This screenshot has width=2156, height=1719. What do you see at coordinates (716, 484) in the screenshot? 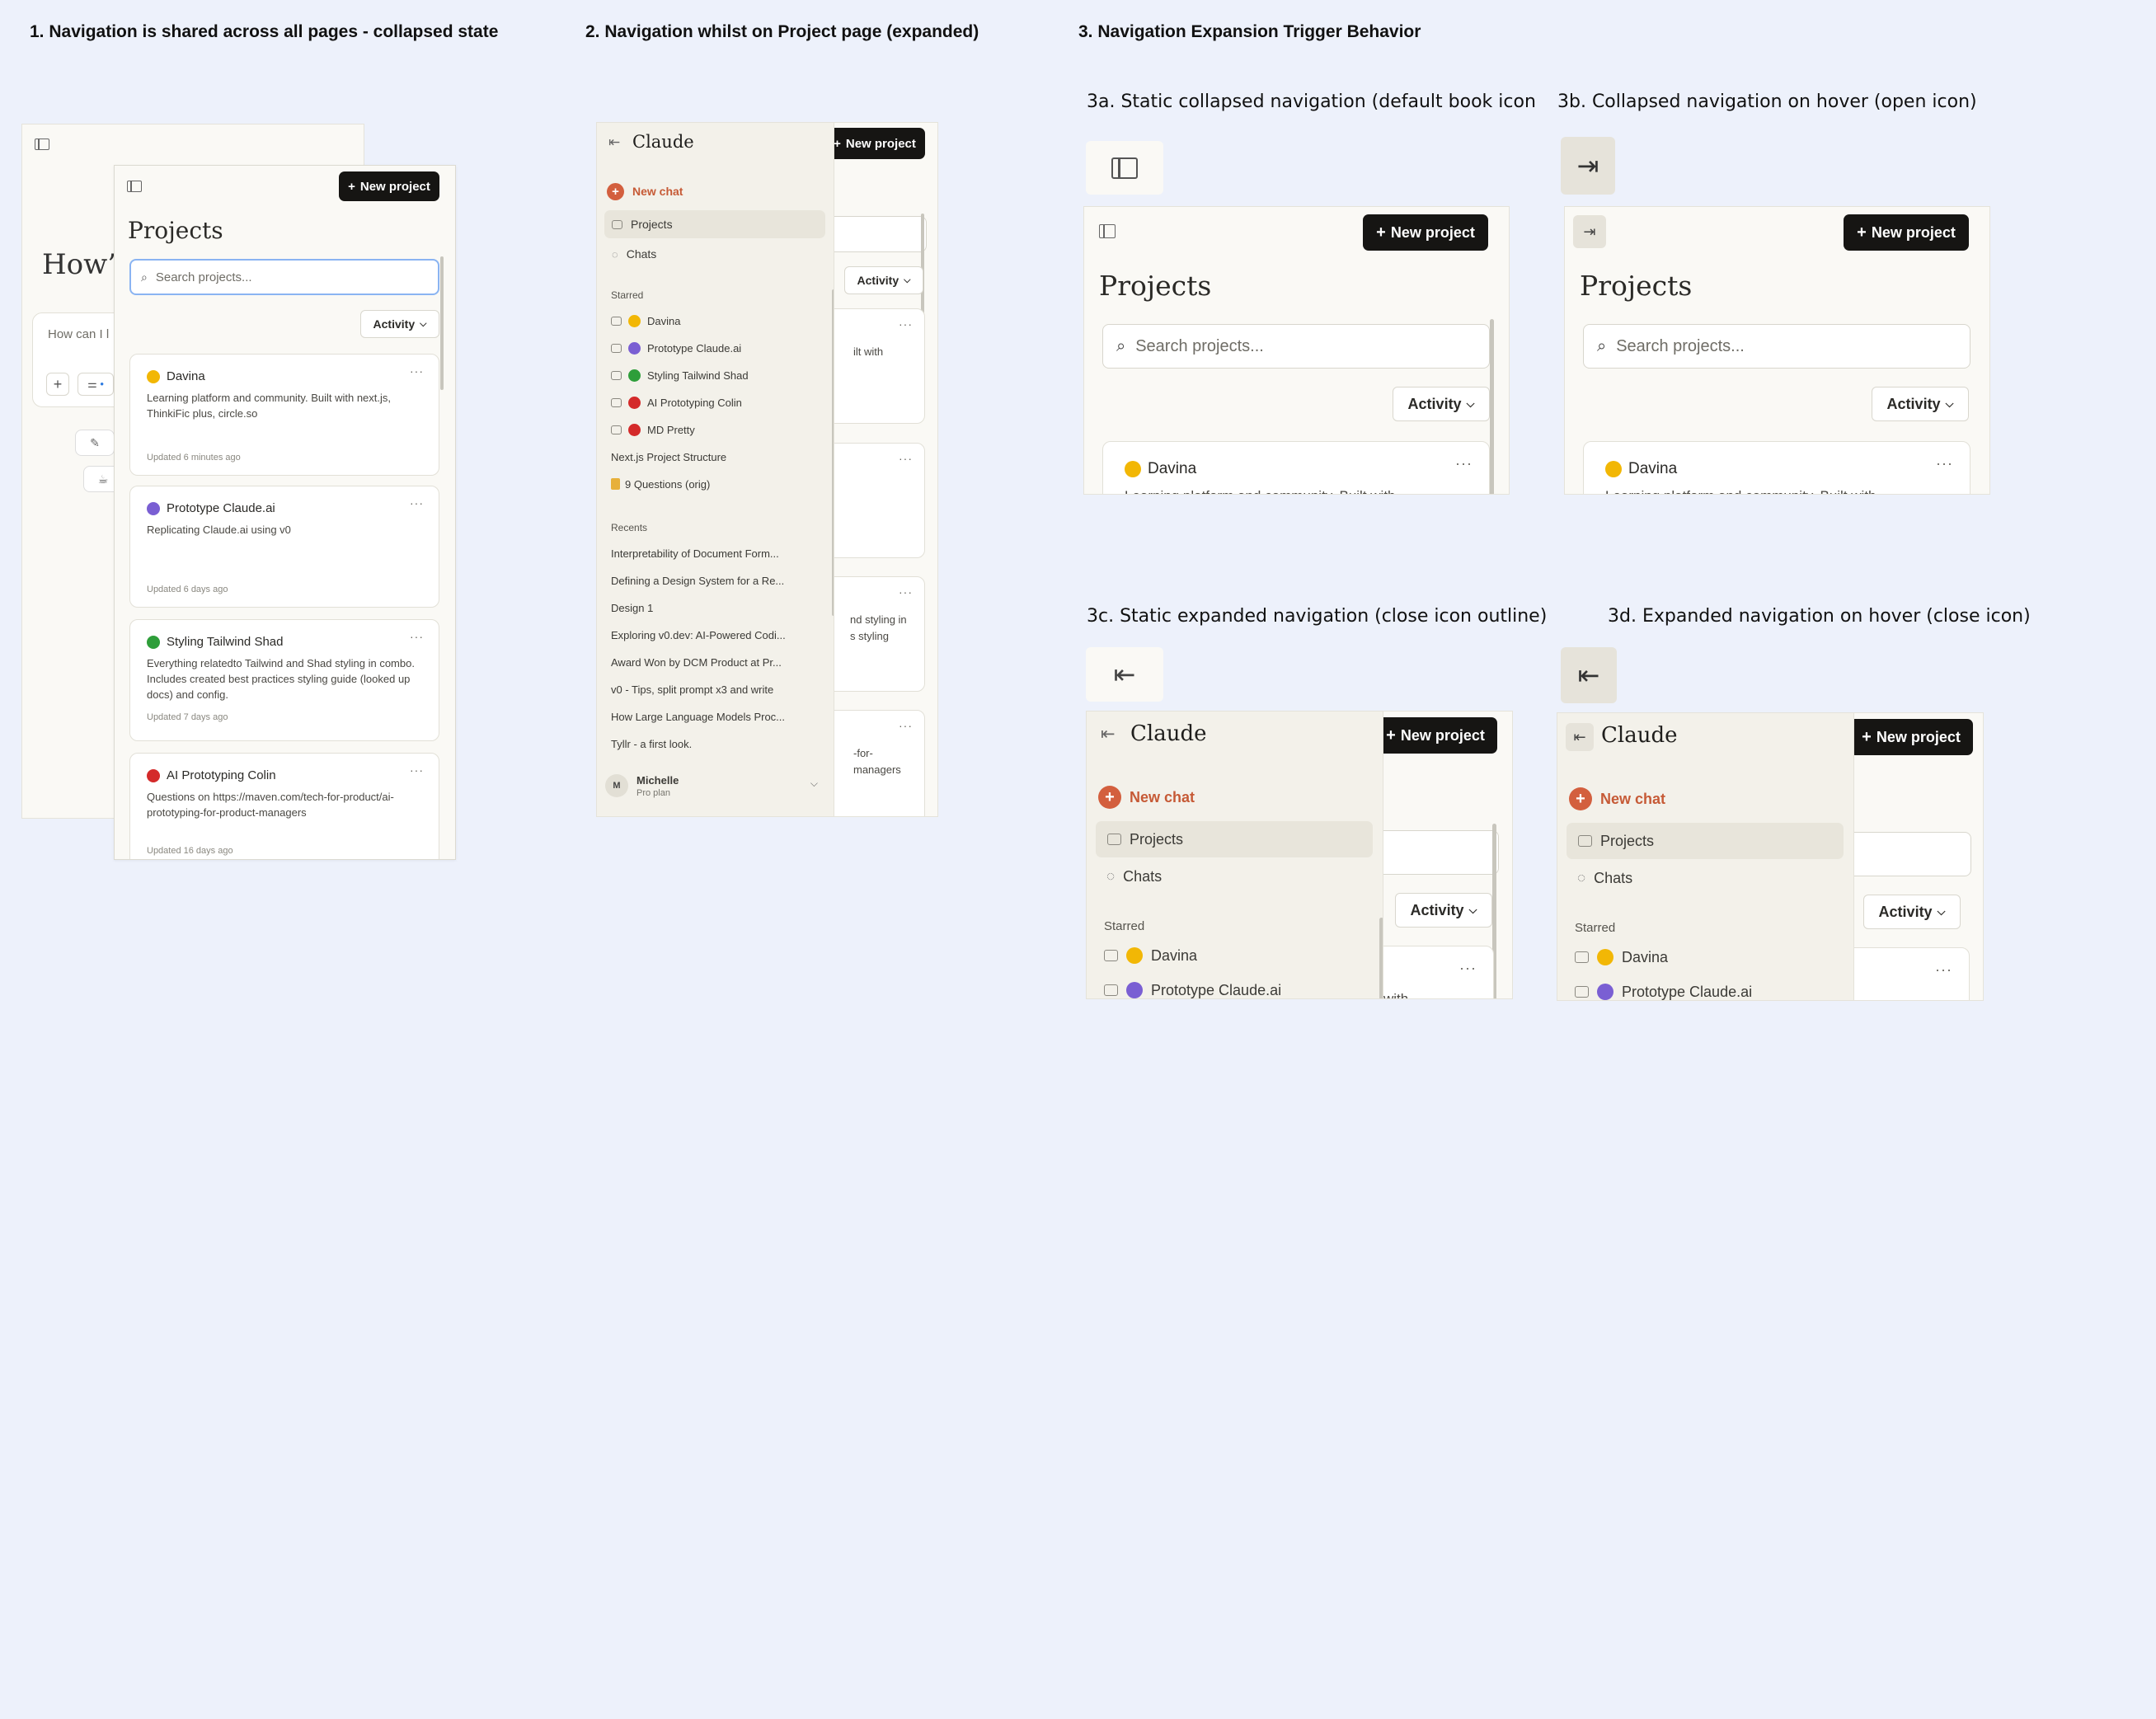
I see `starred-item: 9 Questions (orig)` at bounding box center [716, 484].